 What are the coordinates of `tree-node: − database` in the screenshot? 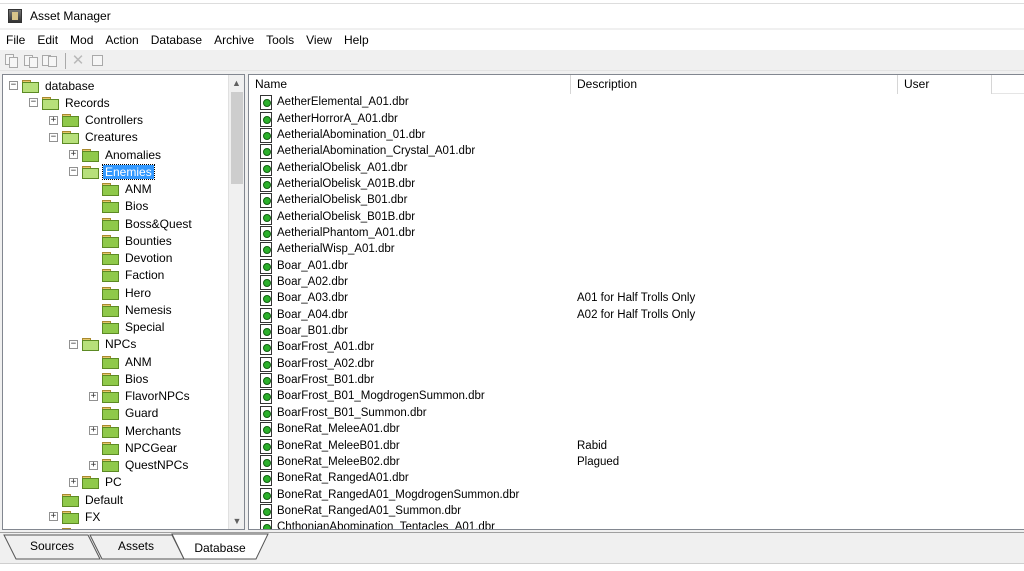 It's located at (52, 85).